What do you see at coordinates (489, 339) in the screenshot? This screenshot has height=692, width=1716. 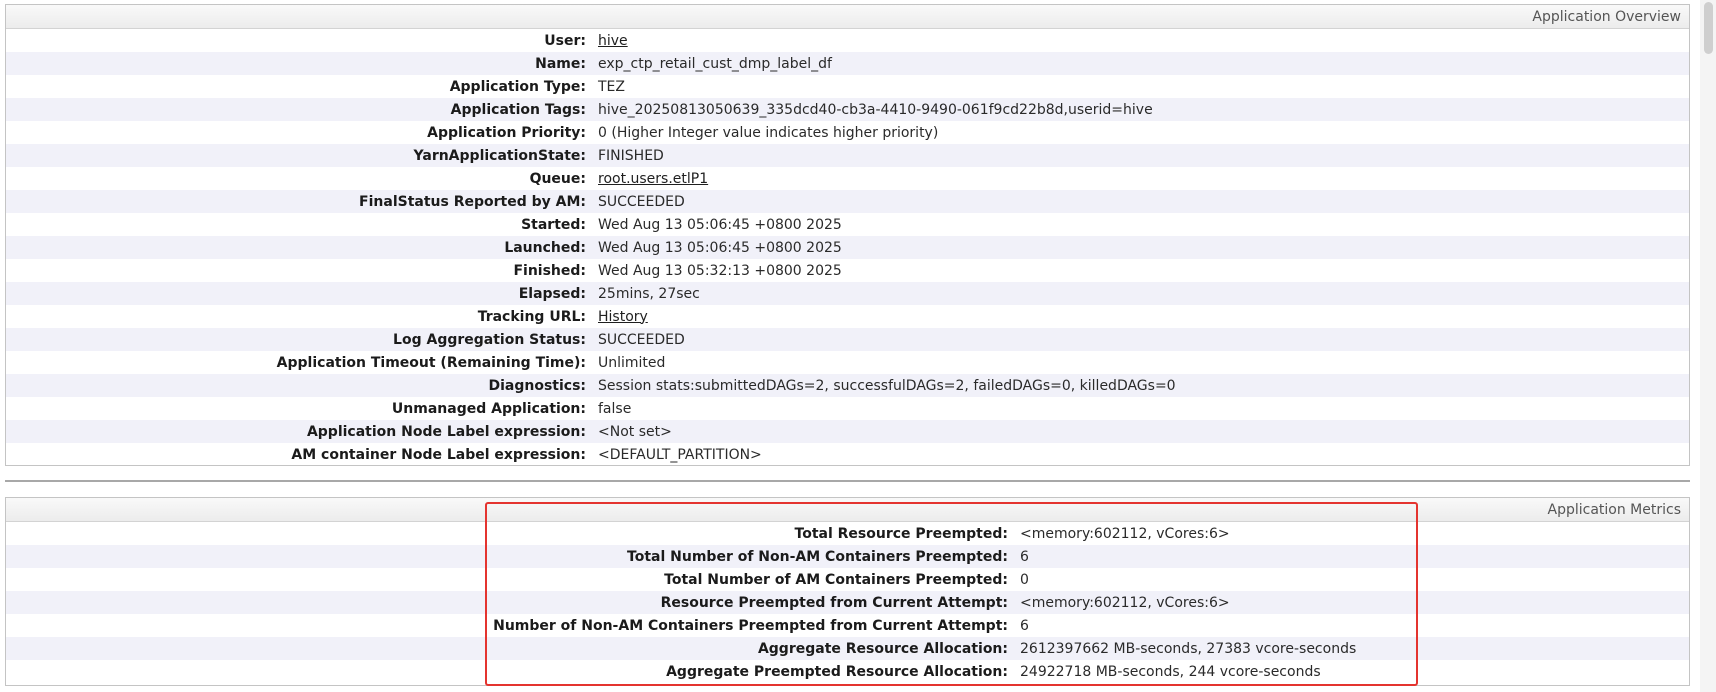 I see `row-label: Log Aggregation Status:` at bounding box center [489, 339].